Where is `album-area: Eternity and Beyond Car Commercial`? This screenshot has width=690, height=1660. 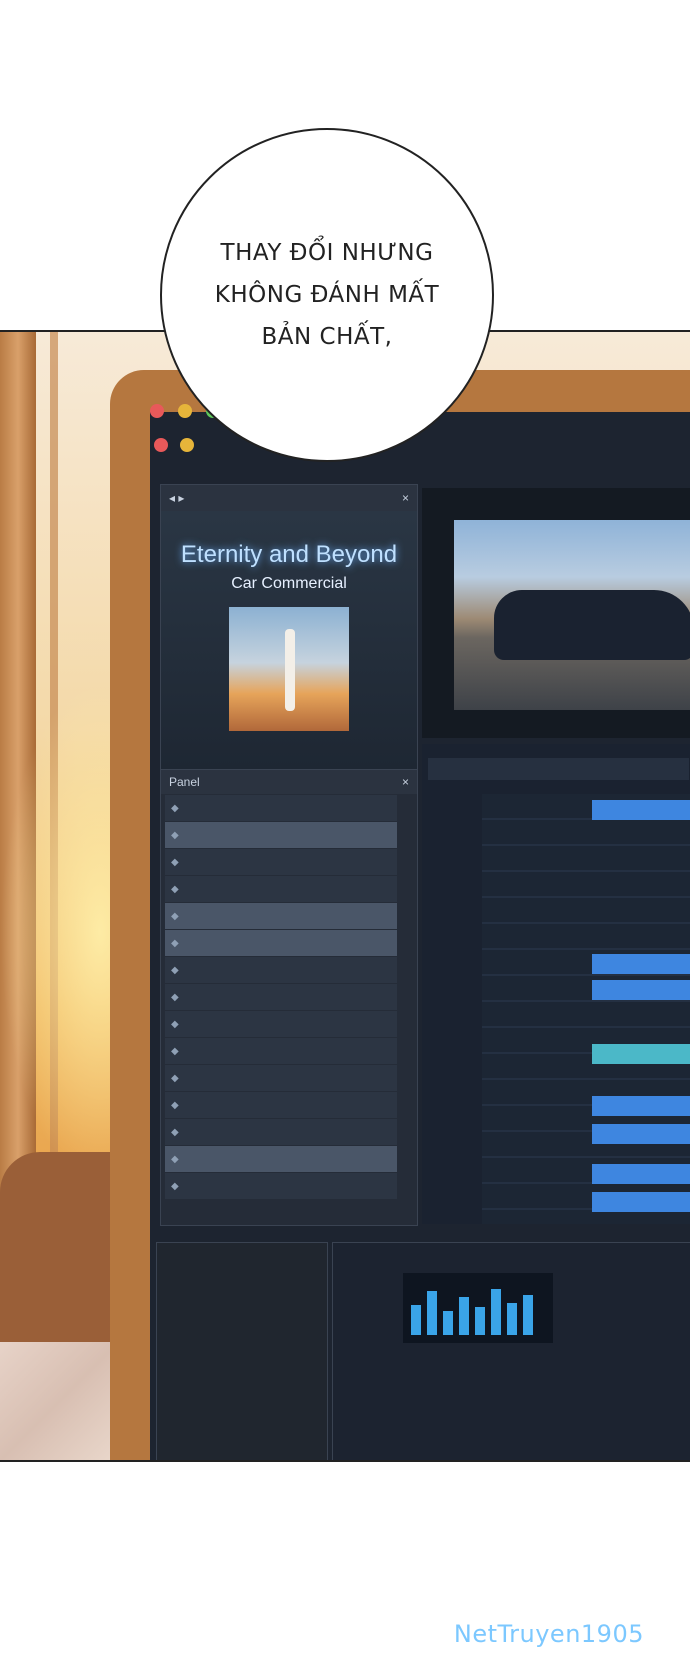 album-area: Eternity and Beyond Car Commercial is located at coordinates (289, 640).